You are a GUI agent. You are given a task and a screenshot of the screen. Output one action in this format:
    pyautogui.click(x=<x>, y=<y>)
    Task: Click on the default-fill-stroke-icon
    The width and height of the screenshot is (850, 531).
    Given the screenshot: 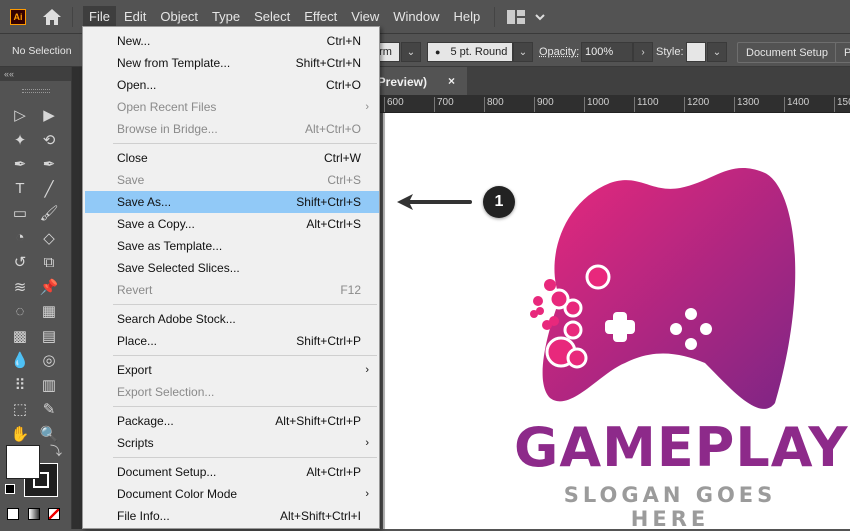 What is the action you would take?
    pyautogui.click(x=10, y=489)
    